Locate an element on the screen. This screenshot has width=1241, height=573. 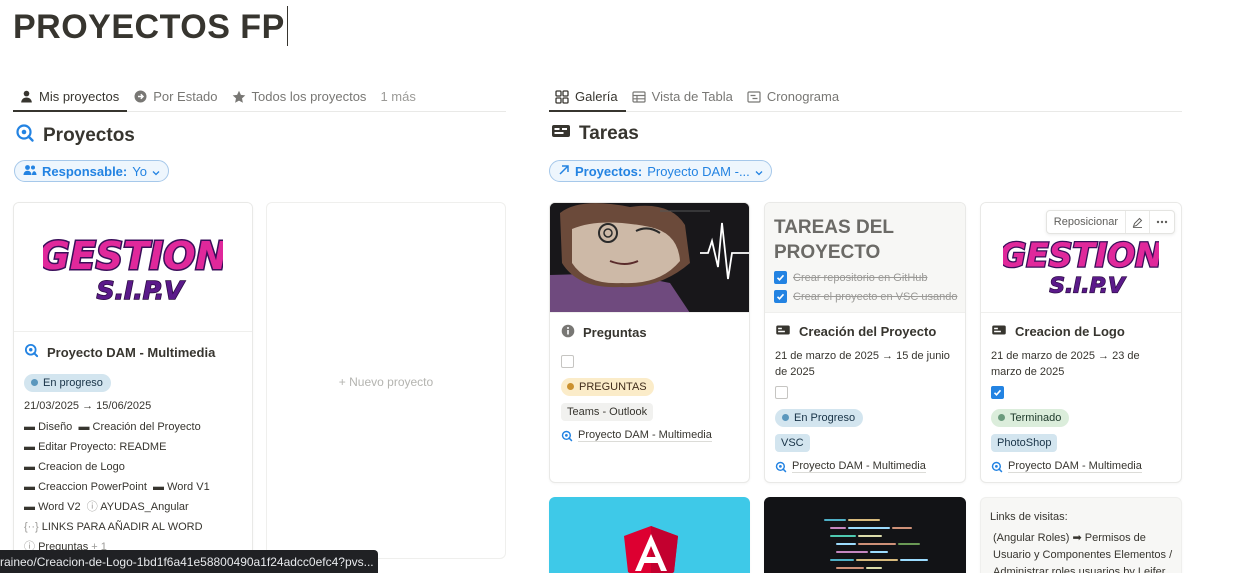
card-cover: GESTION S.I.P.V is located at coordinates (133, 267).